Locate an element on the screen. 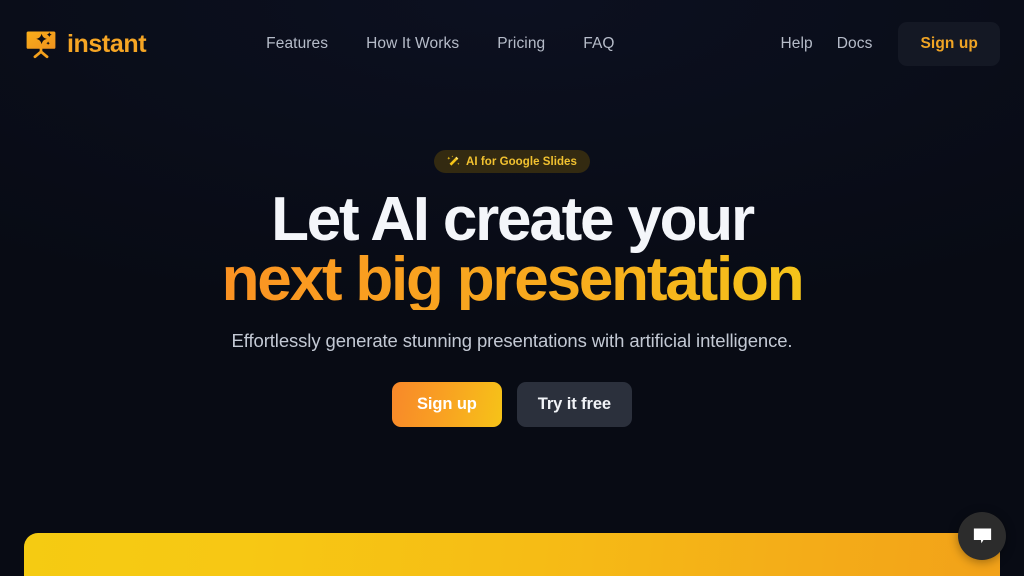  headline-line-2: next big presentation is located at coordinates (512, 280).